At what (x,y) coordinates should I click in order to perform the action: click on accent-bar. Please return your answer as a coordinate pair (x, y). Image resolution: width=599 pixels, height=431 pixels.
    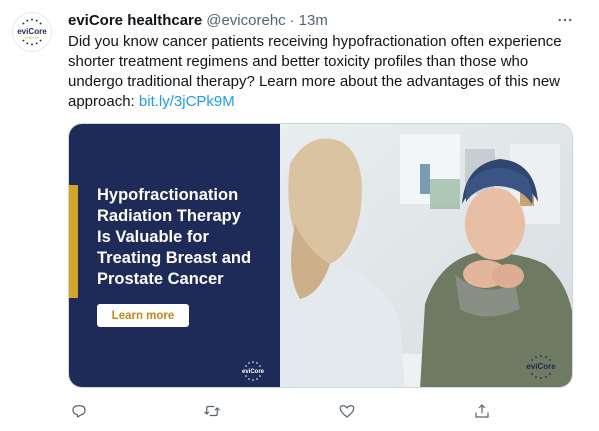
    Looking at the image, I should click on (73, 241).